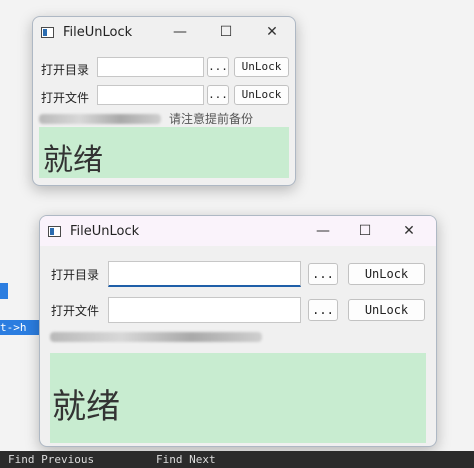  Describe the element at coordinates (20, 327) in the screenshot. I see `editor-code-fragment: t->h` at that location.